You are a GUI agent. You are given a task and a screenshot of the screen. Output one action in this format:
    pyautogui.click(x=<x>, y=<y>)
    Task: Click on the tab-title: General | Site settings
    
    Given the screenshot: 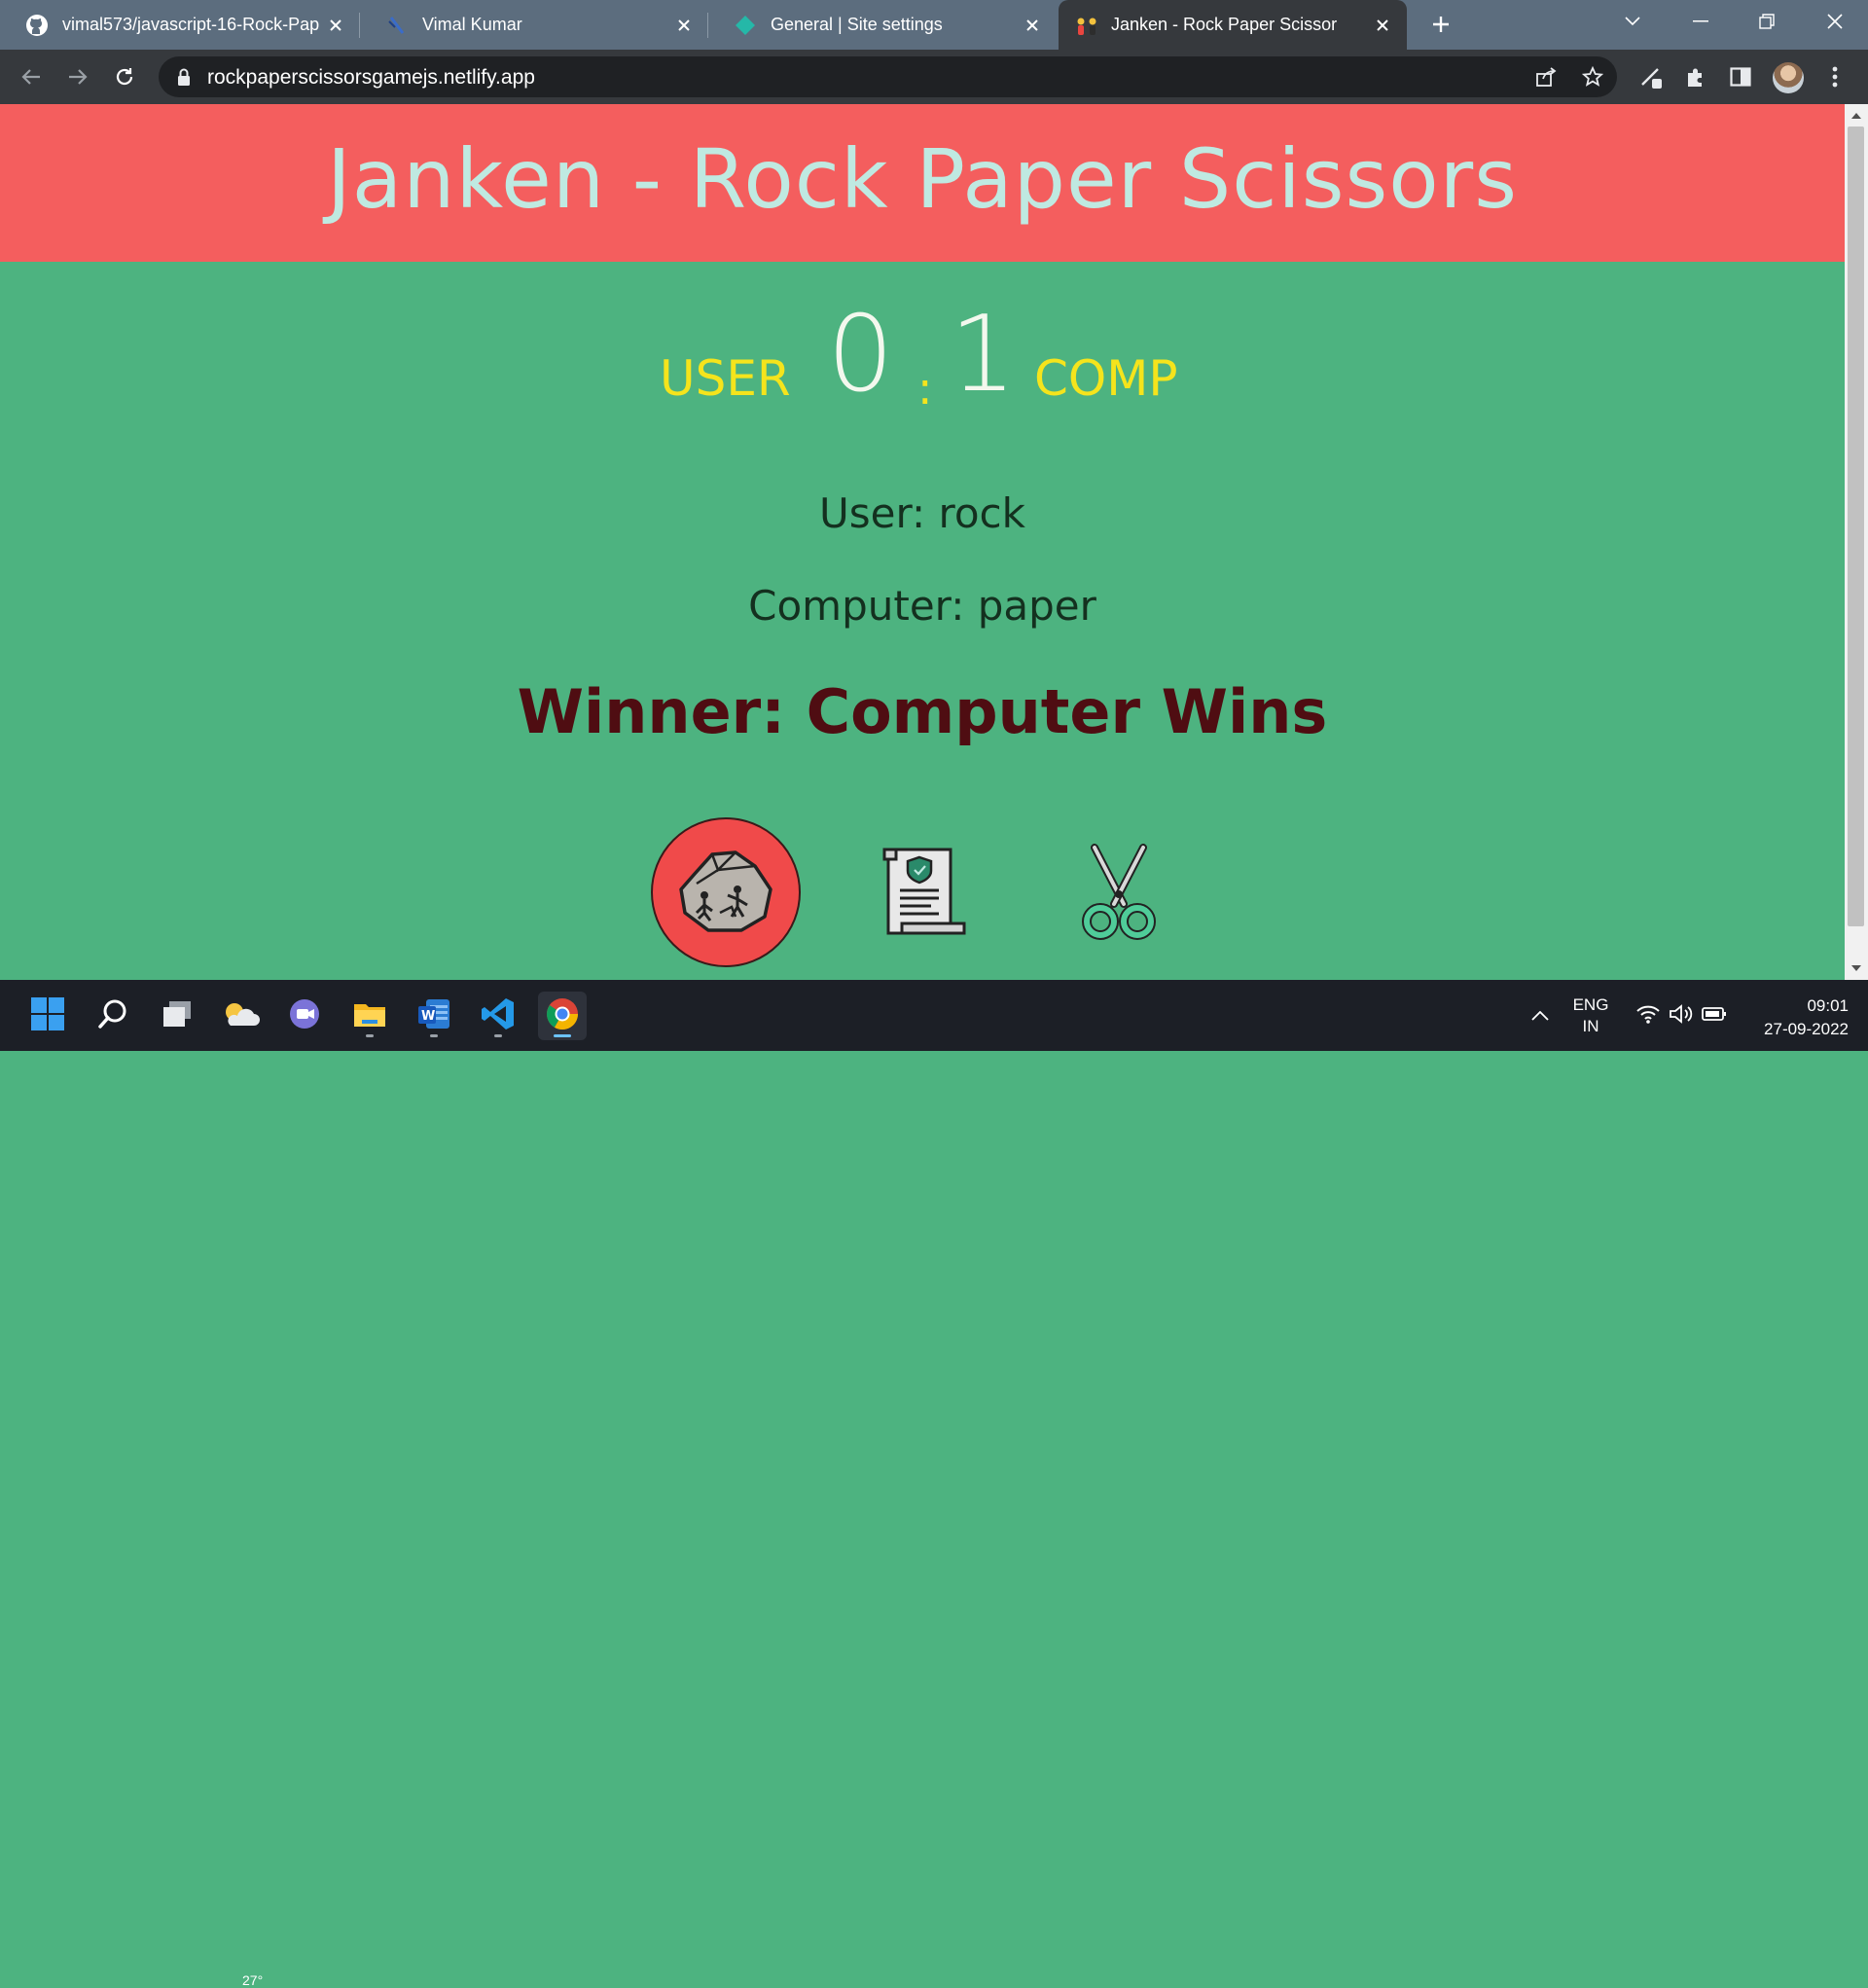 What is the action you would take?
    pyautogui.click(x=857, y=24)
    